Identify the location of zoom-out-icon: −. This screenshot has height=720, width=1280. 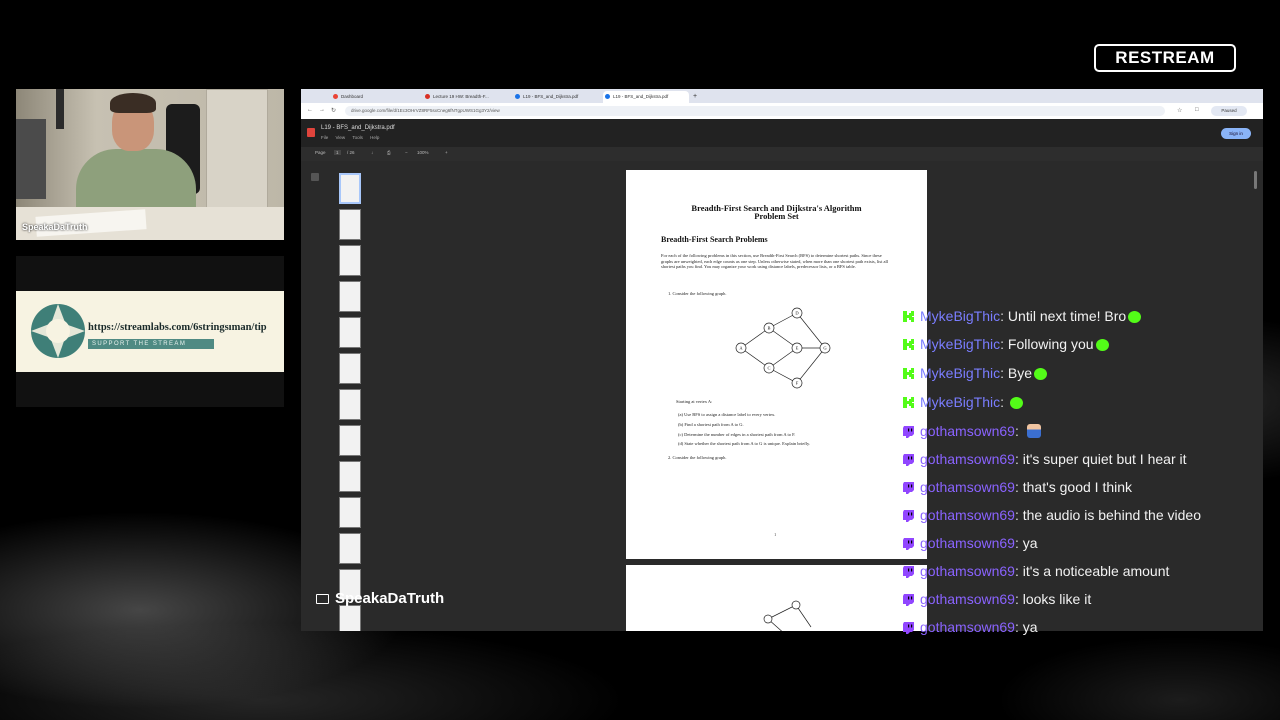
(406, 152).